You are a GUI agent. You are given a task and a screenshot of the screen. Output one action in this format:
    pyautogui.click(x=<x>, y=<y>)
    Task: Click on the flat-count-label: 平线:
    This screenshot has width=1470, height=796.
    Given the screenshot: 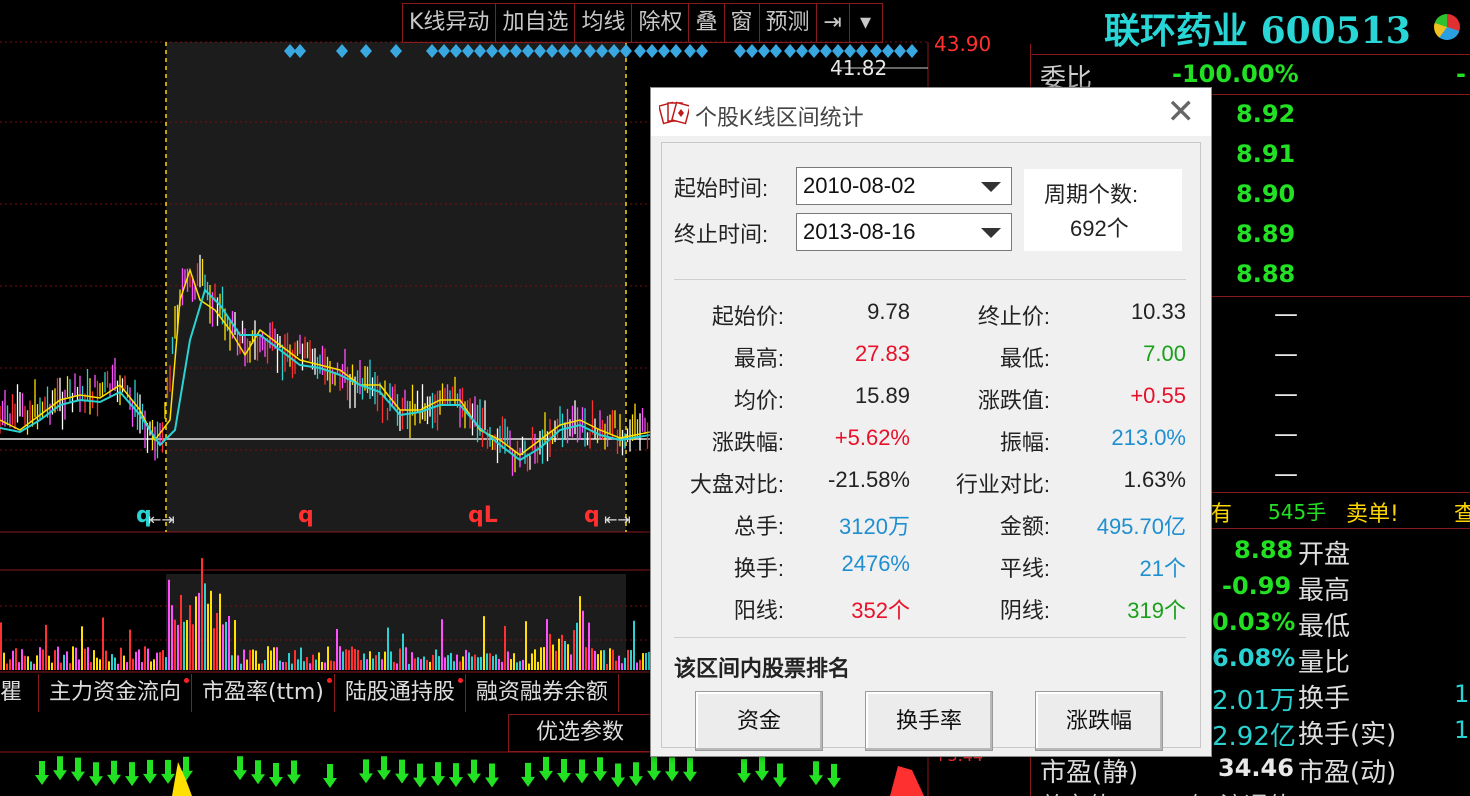 What is the action you would take?
    pyautogui.click(x=1024, y=568)
    